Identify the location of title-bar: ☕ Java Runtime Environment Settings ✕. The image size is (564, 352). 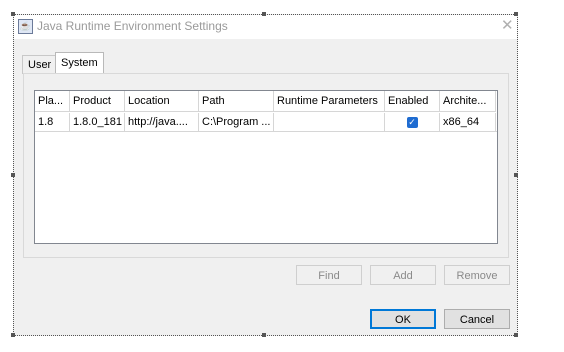
(265, 27).